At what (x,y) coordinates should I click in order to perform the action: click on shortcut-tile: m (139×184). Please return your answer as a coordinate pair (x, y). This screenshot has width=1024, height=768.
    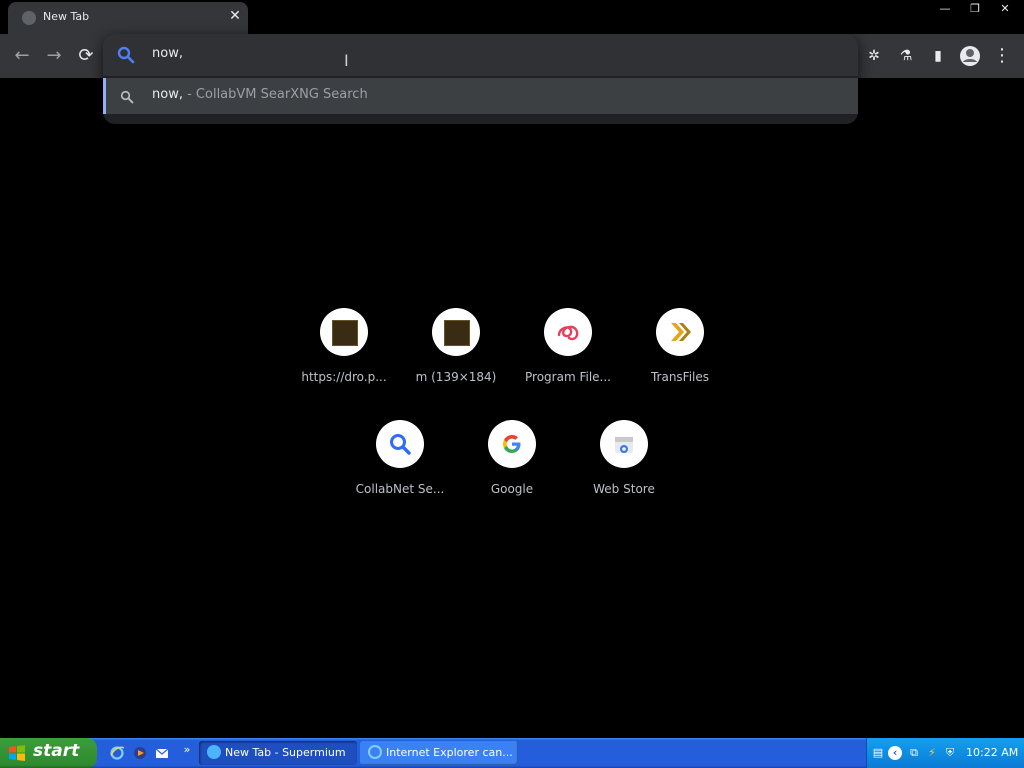
    Looking at the image, I should click on (456, 358).